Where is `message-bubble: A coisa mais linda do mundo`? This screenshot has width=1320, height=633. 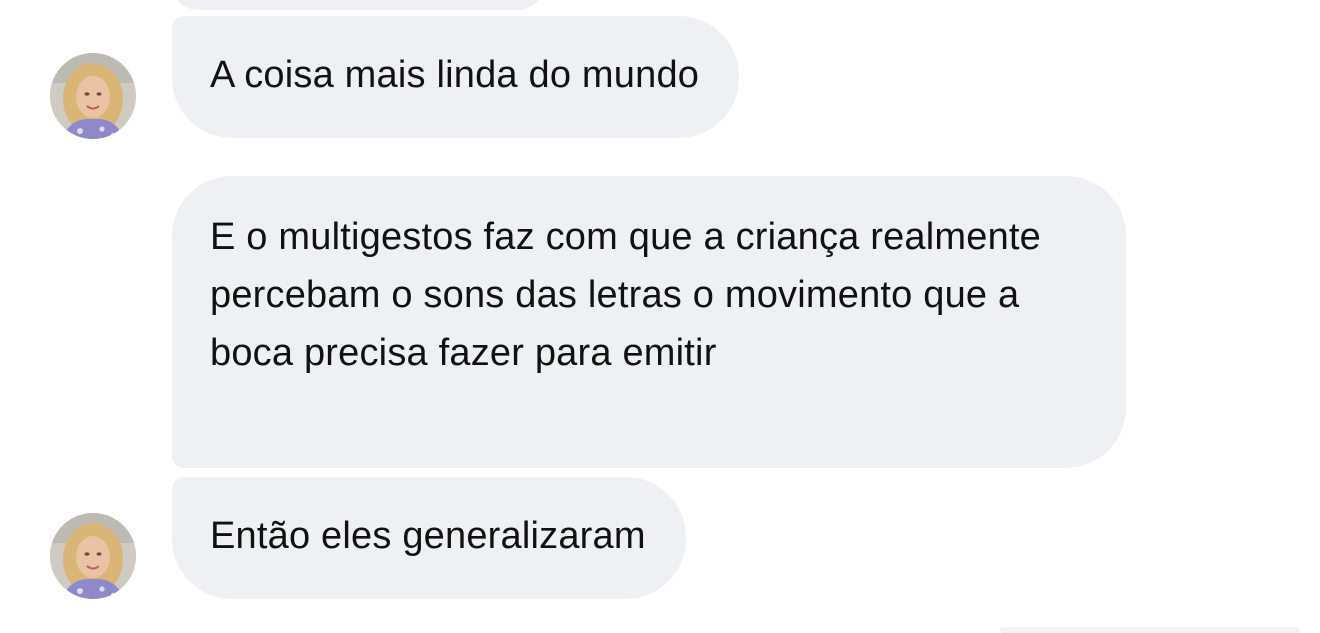
message-bubble: A coisa mais linda do mundo is located at coordinates (456, 77).